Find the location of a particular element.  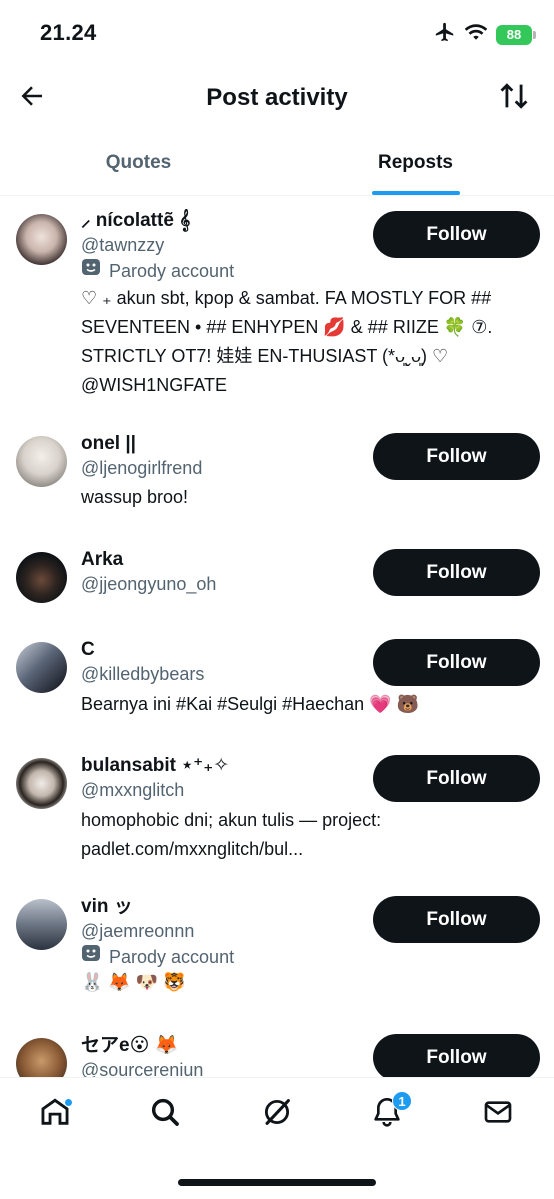

messages-icon is located at coordinates (498, 1114).